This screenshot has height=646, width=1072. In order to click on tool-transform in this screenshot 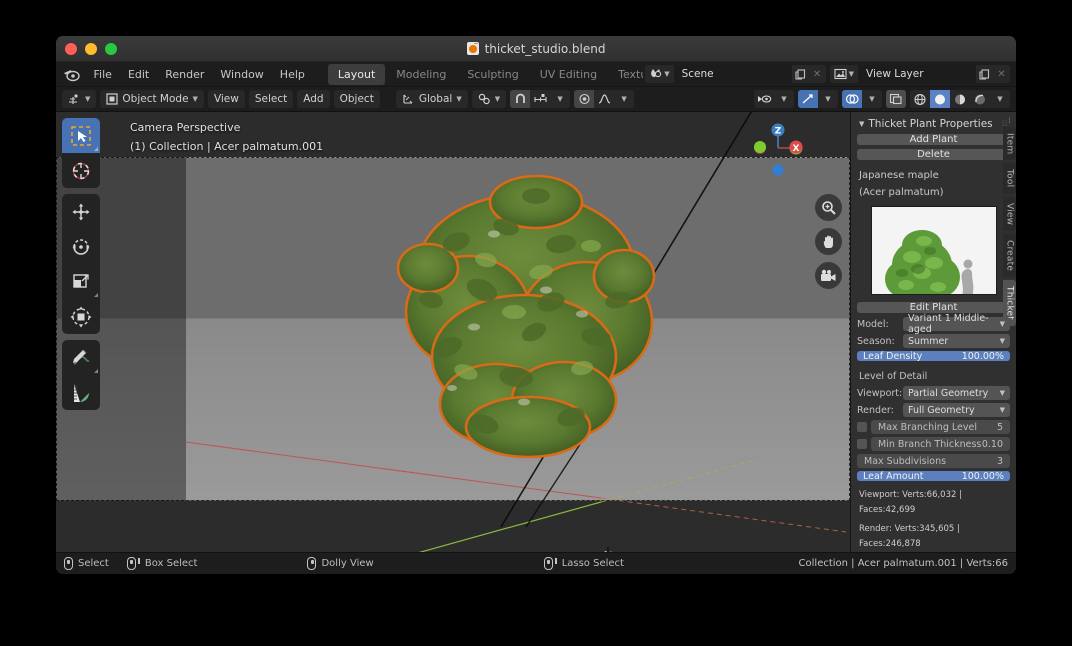, I will do `click(81, 316)`.